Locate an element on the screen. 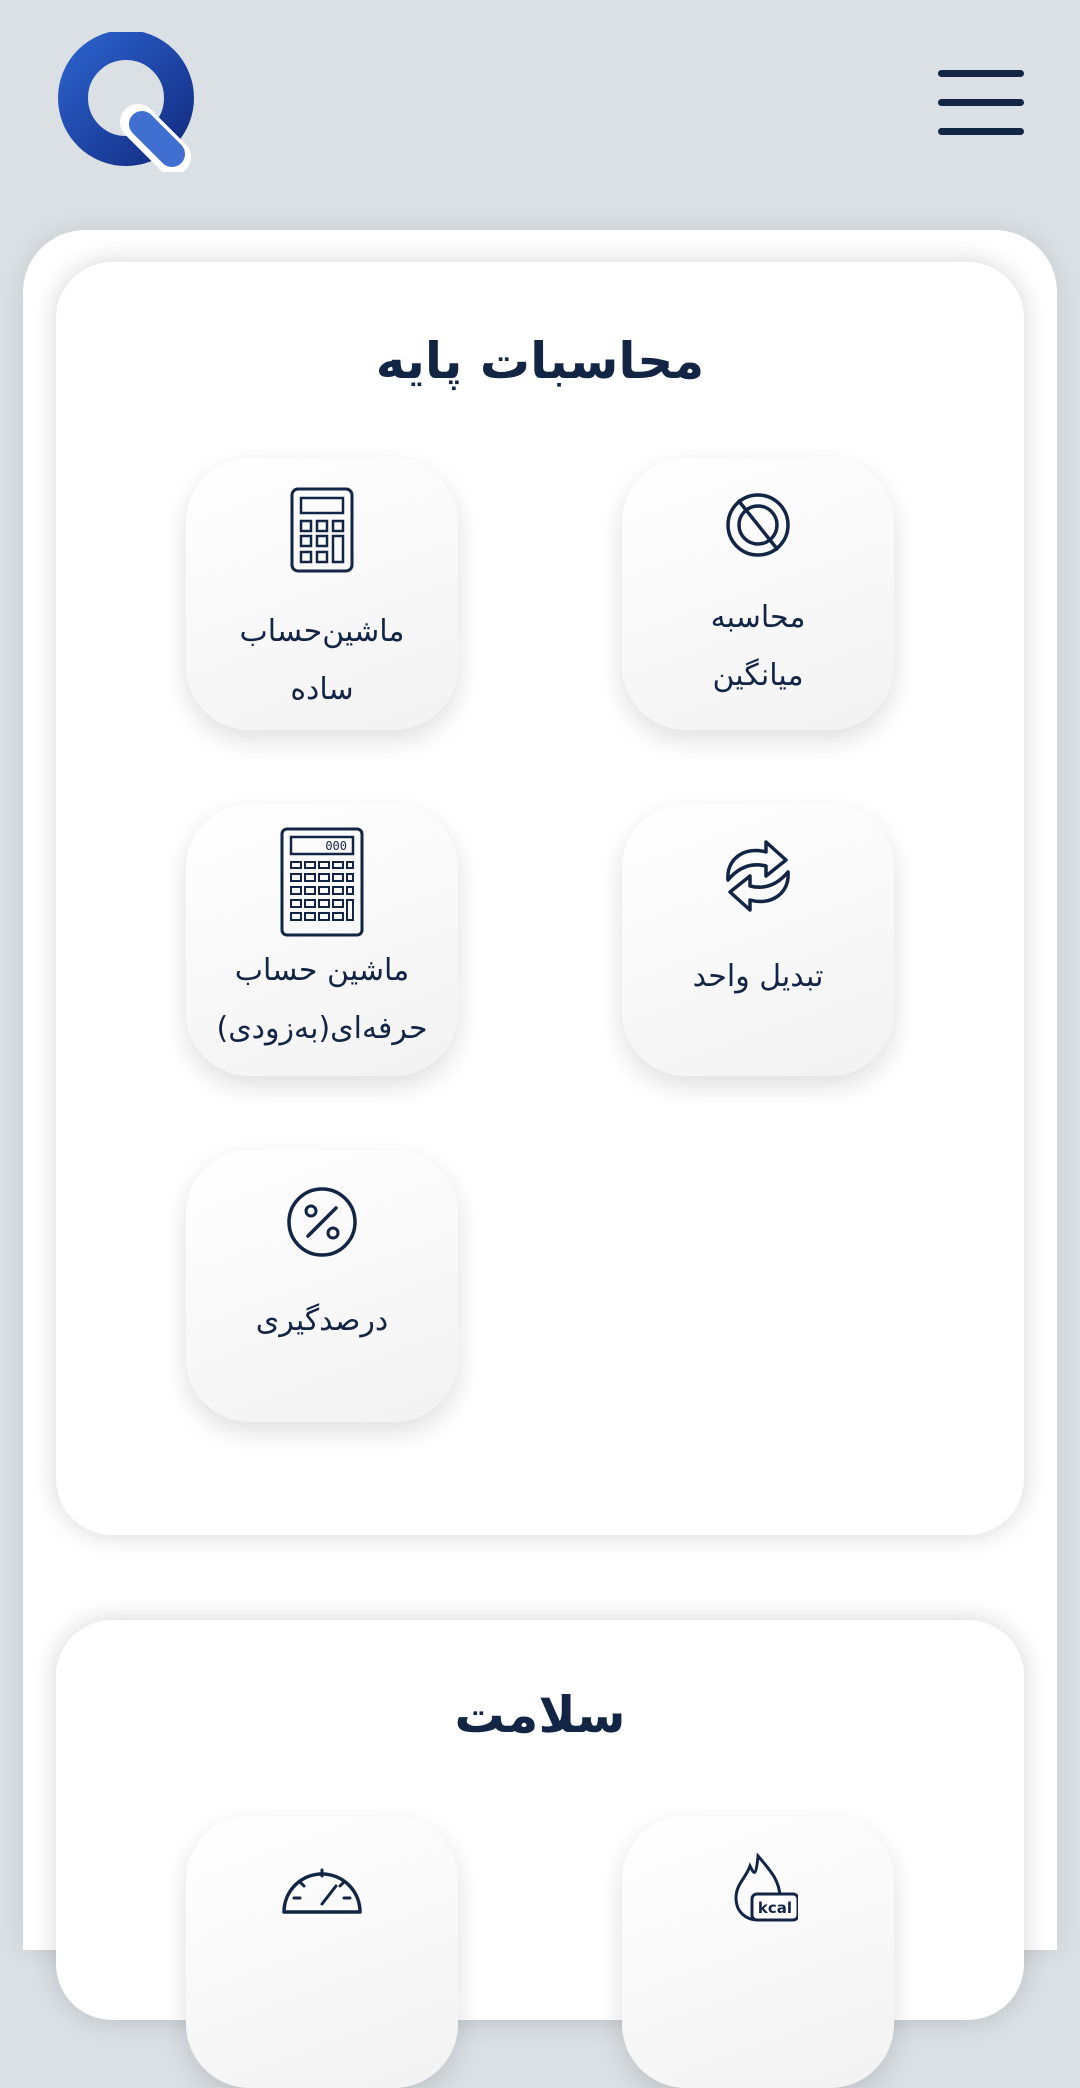 The image size is (1080, 2088). tile-label: تبدیل واحد is located at coordinates (758, 976).